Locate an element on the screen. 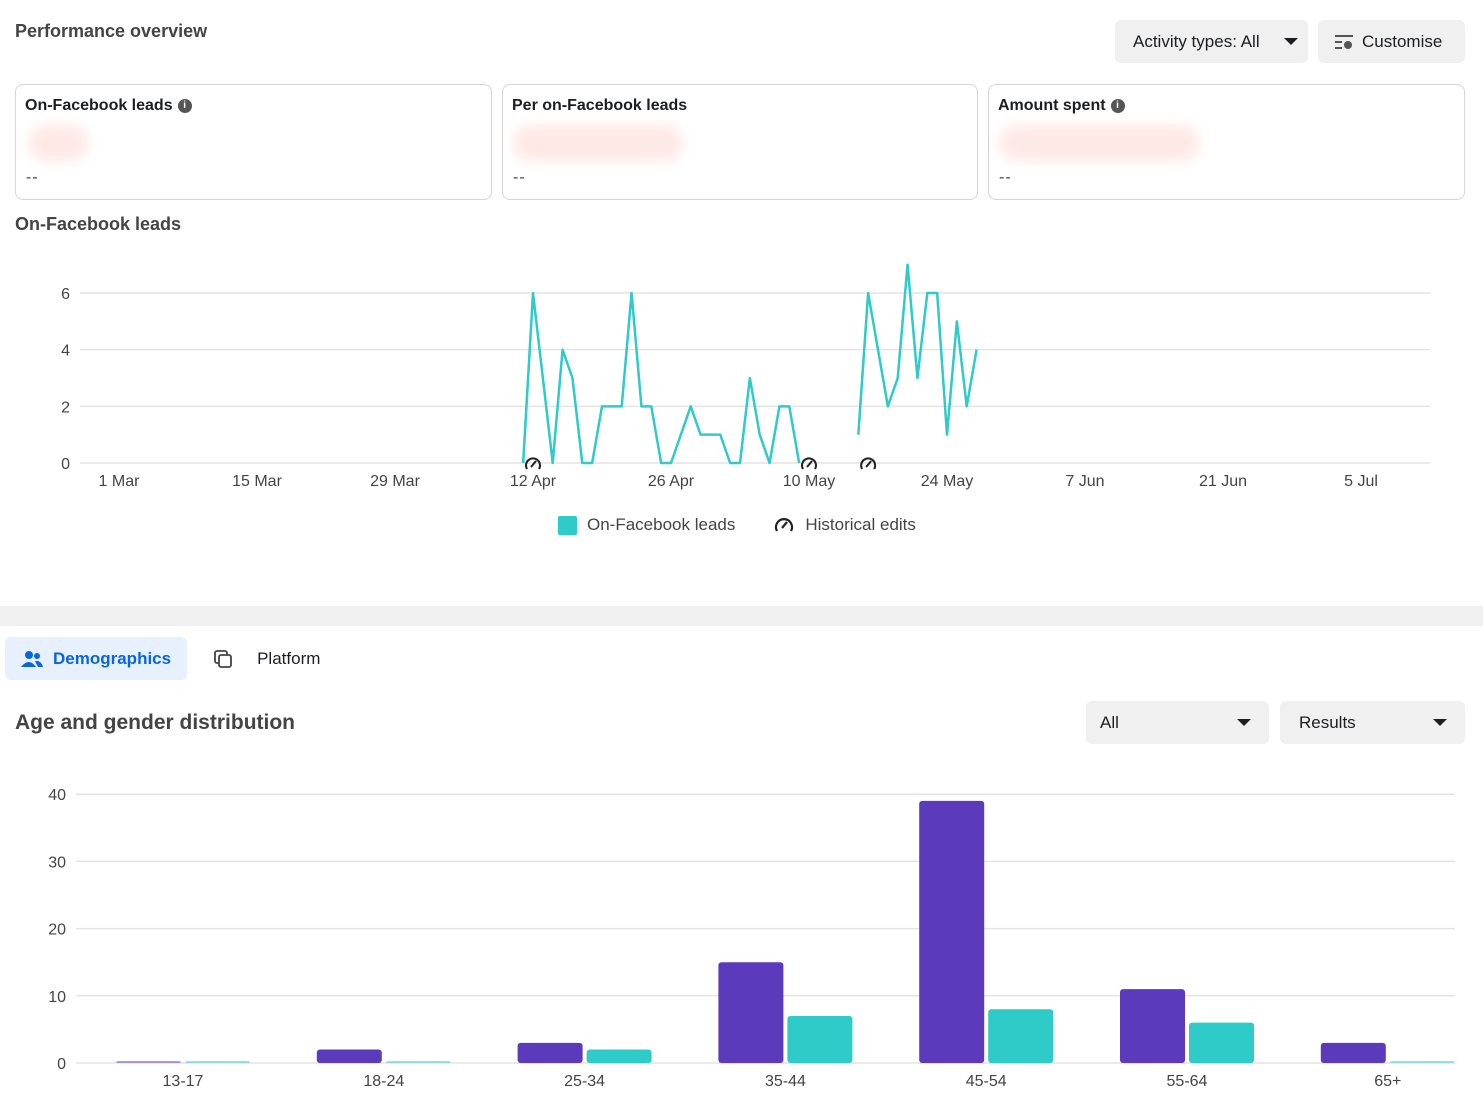 This screenshot has width=1483, height=1100. line-legend: On-Facebook leads Historical edits is located at coordinates (737, 525).